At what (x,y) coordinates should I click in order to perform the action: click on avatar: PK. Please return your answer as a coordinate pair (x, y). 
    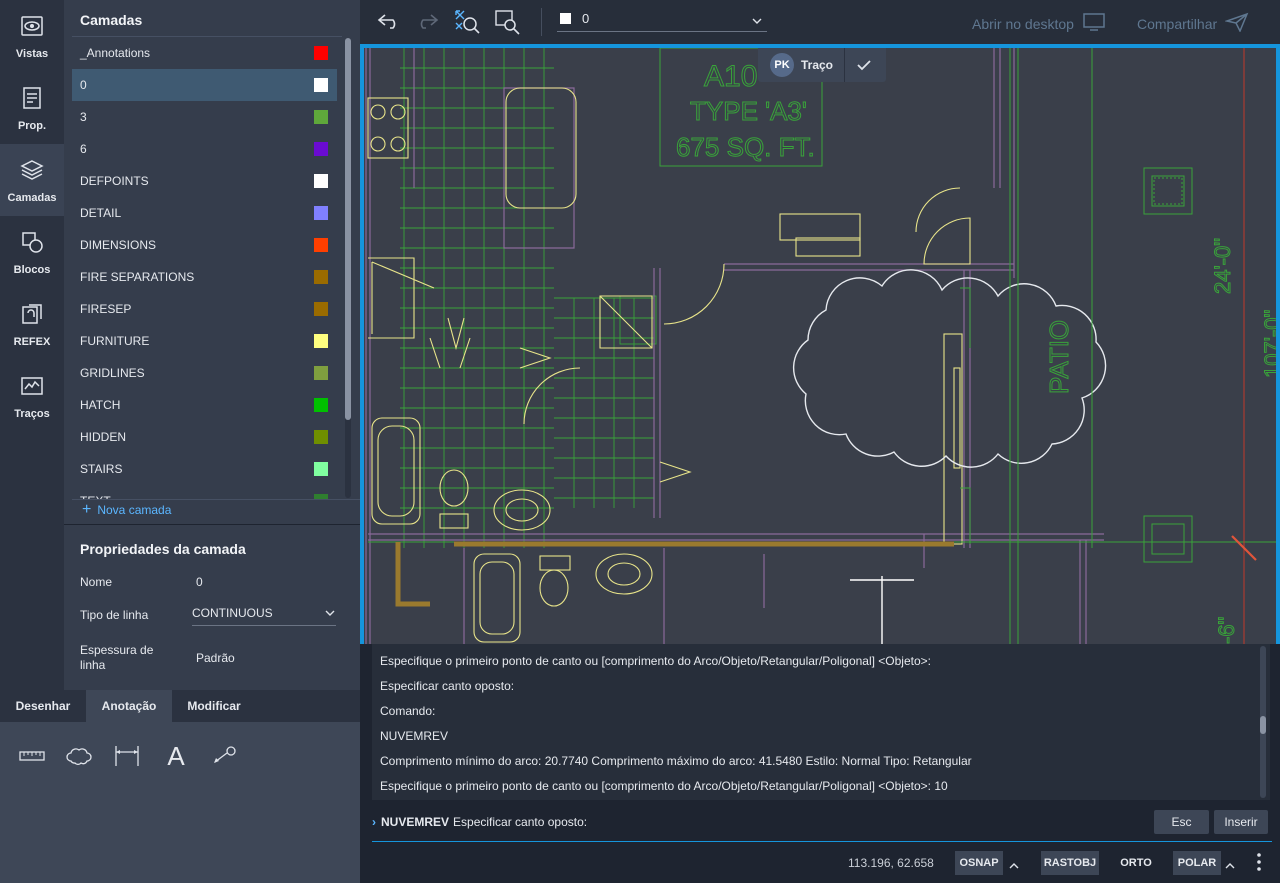
    Looking at the image, I should click on (782, 65).